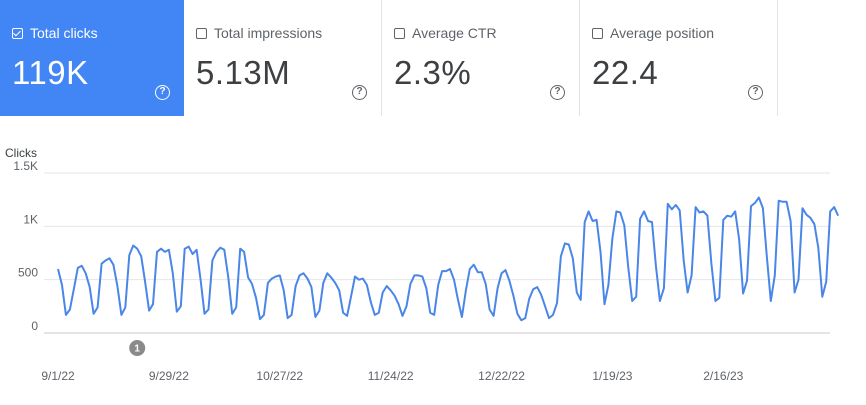  I want to click on metric-value: 2.3%, so click(433, 72).